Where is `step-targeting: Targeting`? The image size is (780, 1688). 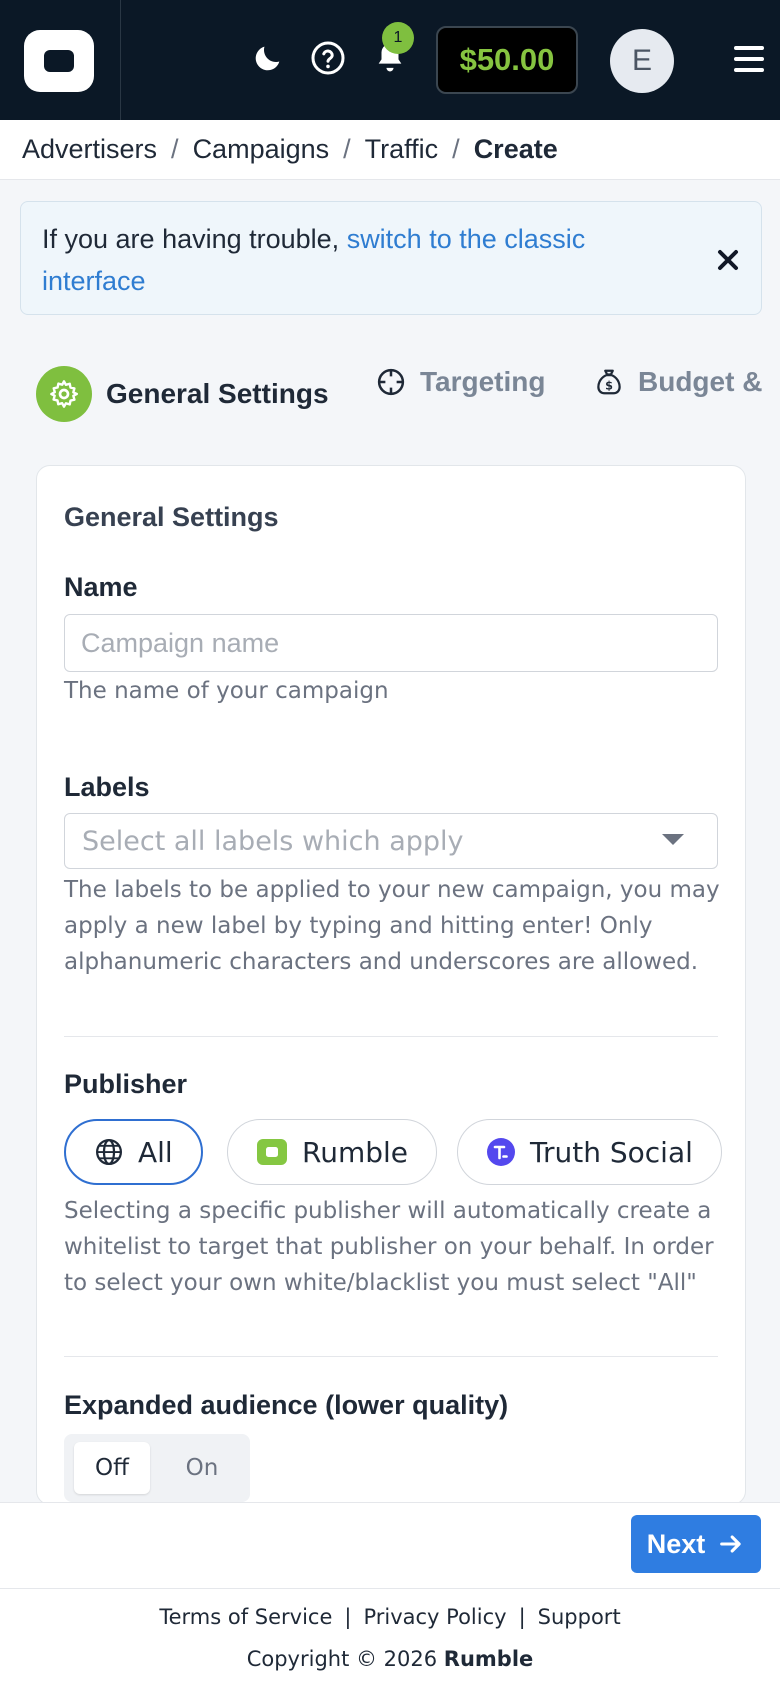
step-targeting: Targeting is located at coordinates (460, 382).